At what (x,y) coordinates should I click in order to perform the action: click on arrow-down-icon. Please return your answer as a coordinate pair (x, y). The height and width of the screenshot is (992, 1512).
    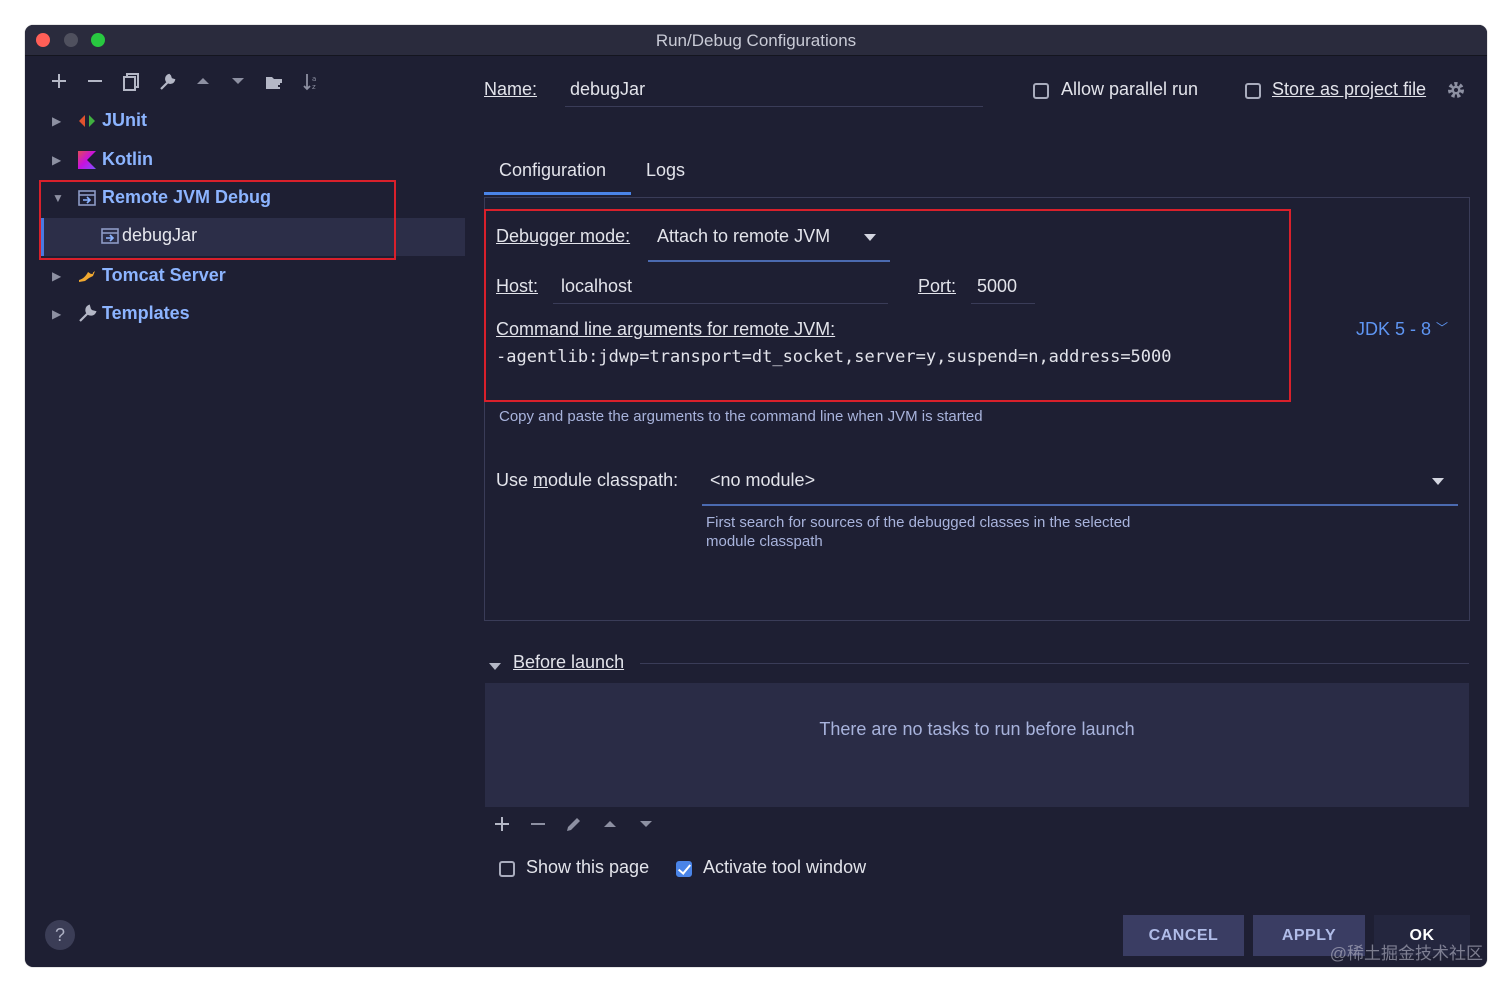
    Looking at the image, I should click on (238, 83).